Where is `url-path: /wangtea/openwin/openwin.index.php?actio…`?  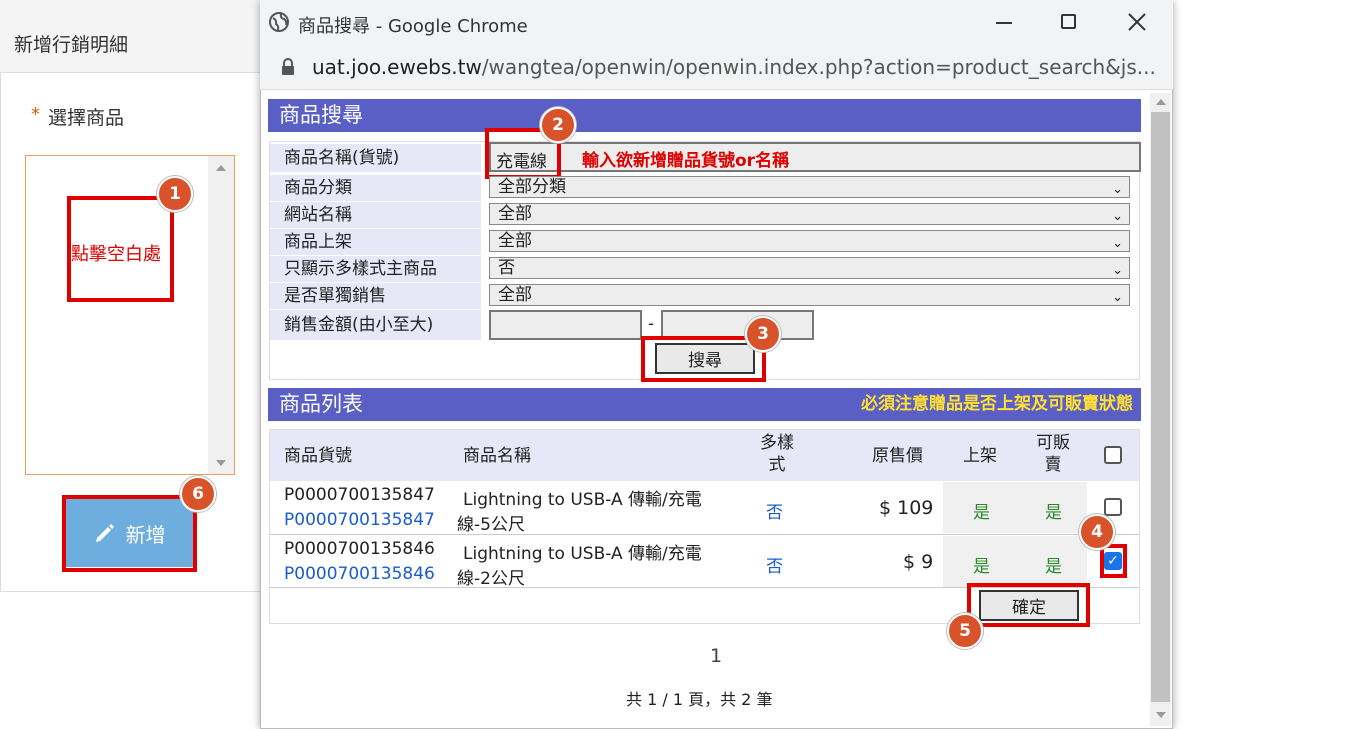 url-path: /wangtea/openwin/openwin.index.php?actio… is located at coordinates (818, 67).